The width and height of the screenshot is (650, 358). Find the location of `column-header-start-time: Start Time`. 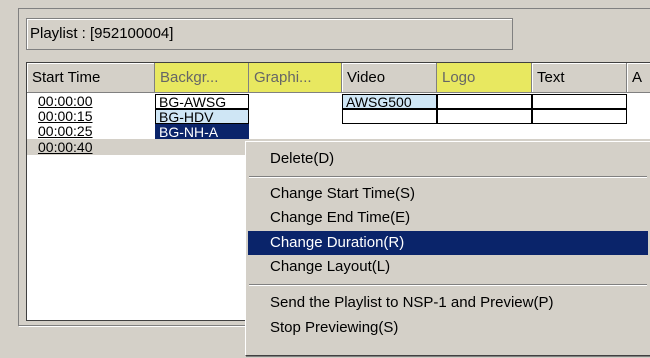

column-header-start-time: Start Time is located at coordinates (91, 78).